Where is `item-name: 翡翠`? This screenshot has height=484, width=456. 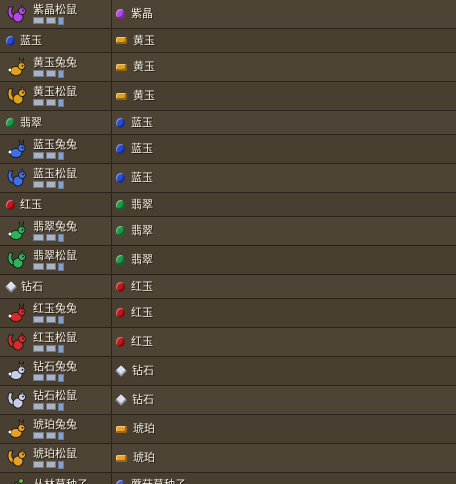 item-name: 翡翠 is located at coordinates (31, 122).